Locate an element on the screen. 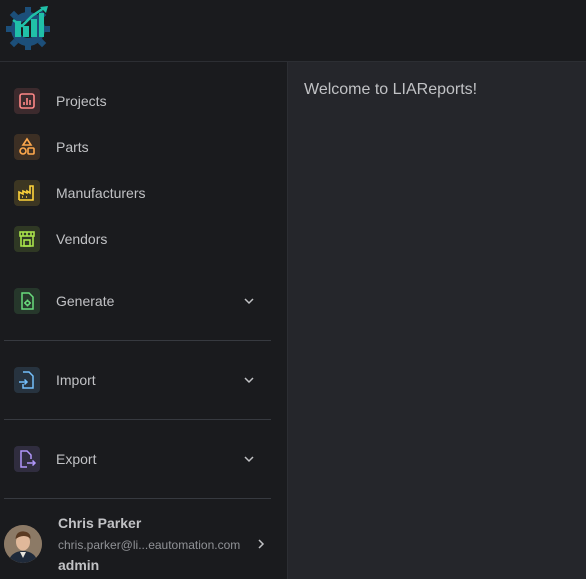 Image resolution: width=586 pixels, height=579 pixels. liareports-logo-icon is located at coordinates (28, 27).